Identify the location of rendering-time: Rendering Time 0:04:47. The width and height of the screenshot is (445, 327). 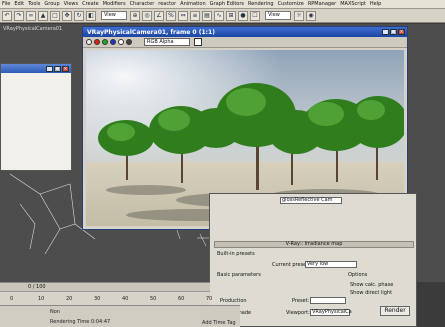
(80, 322).